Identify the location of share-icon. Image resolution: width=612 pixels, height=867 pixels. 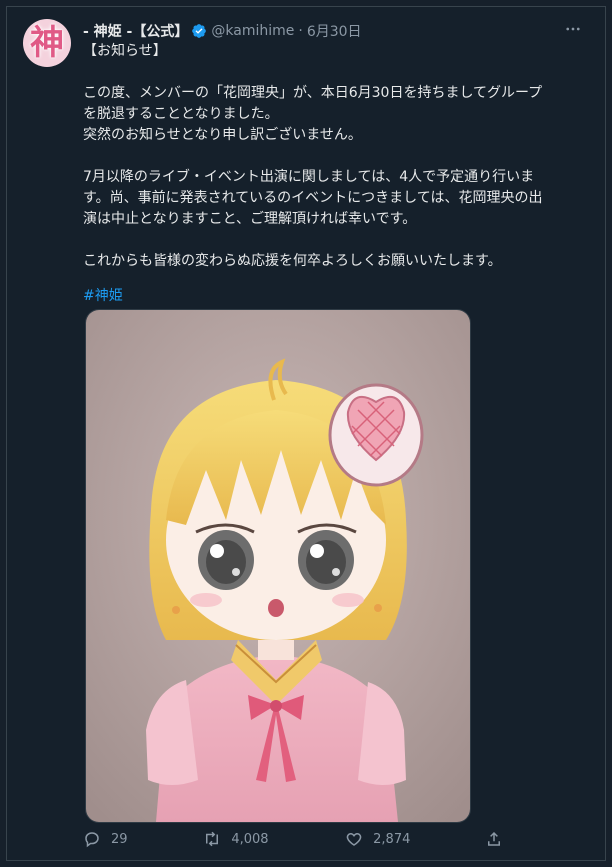
(494, 838).